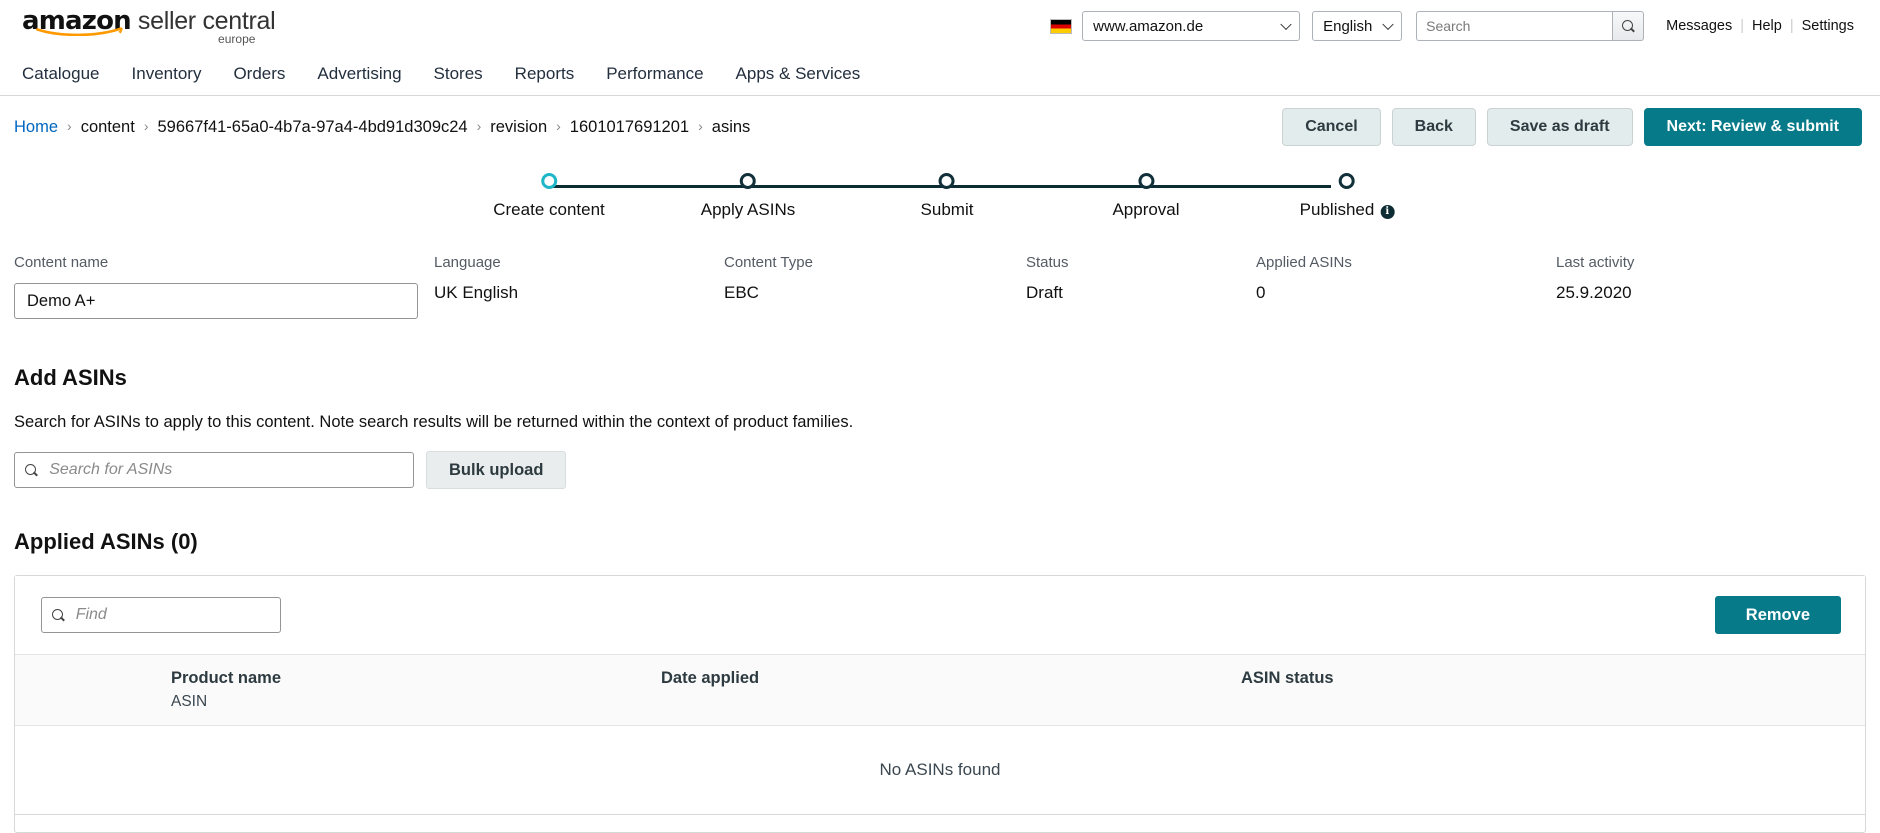 The height and width of the screenshot is (833, 1880). I want to click on header-link-messages: Messages, so click(1699, 26).